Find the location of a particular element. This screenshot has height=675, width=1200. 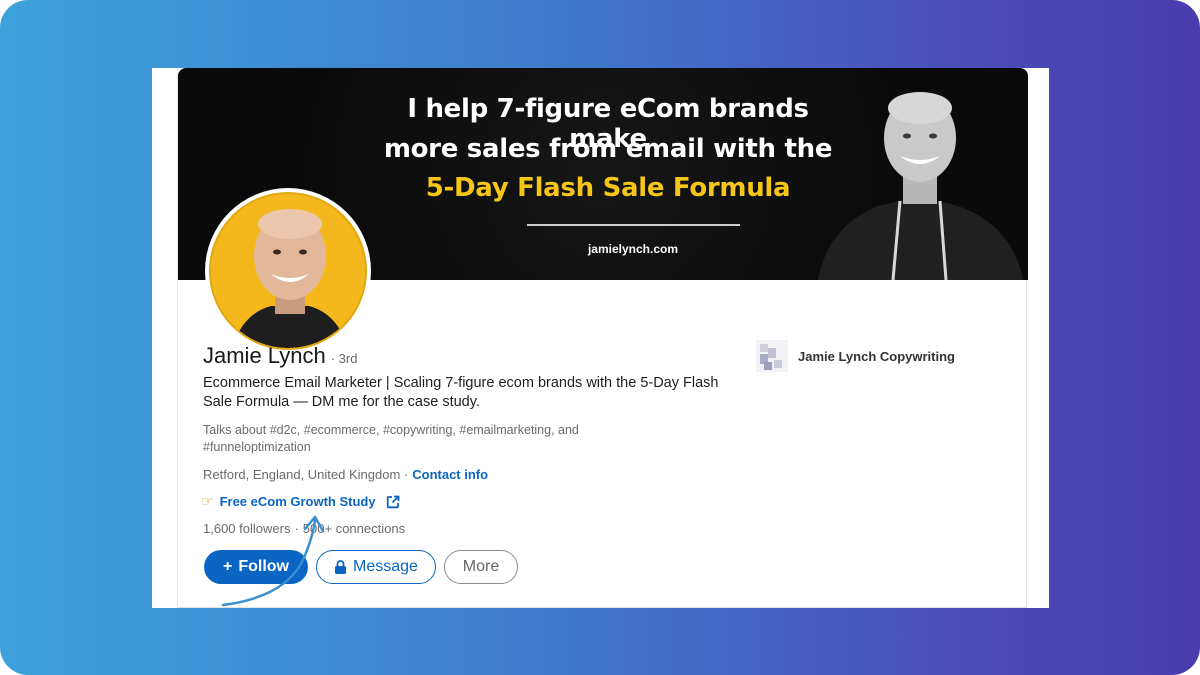

banner-headline-line-3: 5-Day Flash Sale Formula is located at coordinates (608, 188).